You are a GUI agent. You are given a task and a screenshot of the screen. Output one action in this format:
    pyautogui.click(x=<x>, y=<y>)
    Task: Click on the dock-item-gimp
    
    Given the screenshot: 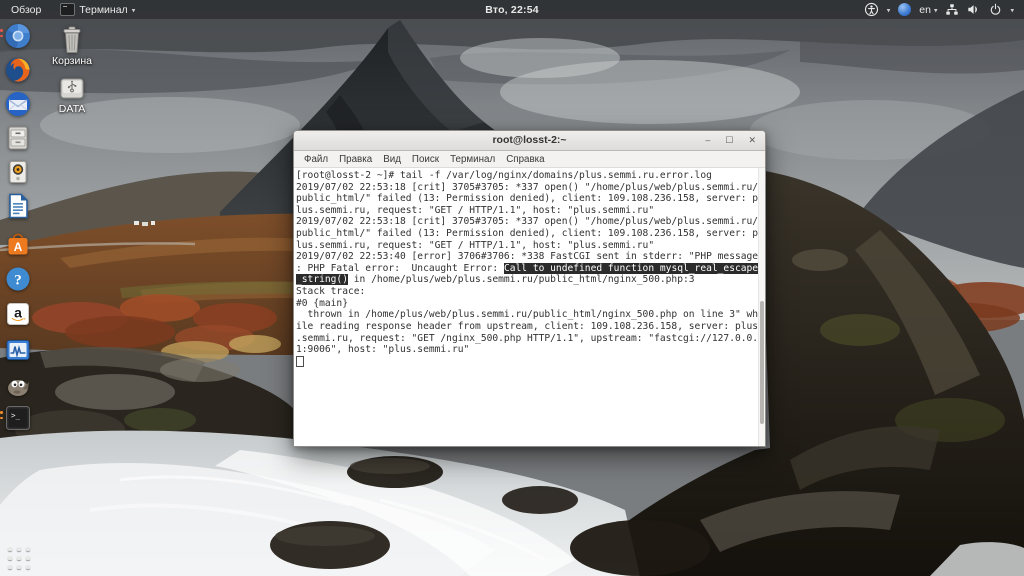 What is the action you would take?
    pyautogui.click(x=18, y=386)
    